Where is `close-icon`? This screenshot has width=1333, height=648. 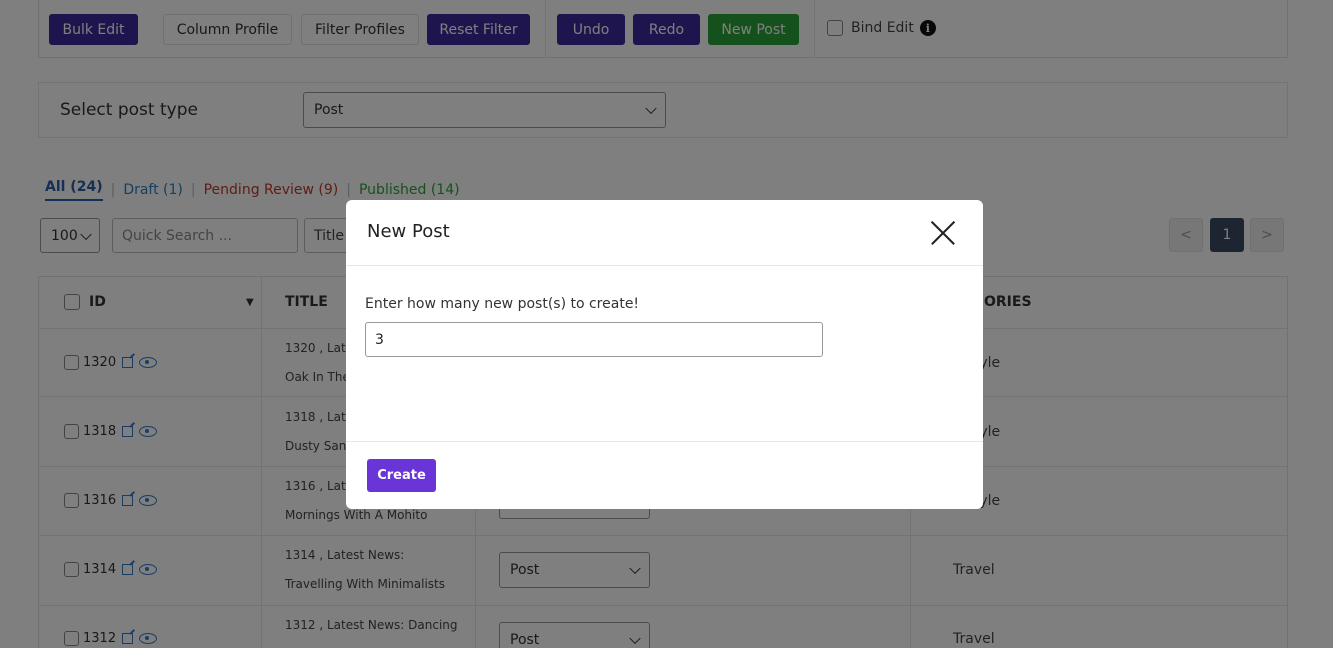 close-icon is located at coordinates (943, 233).